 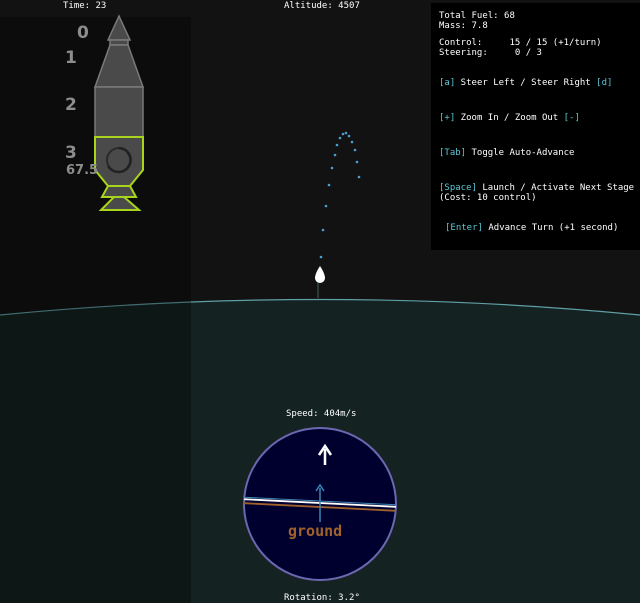 I want to click on steering-points: Steering: 0 / 3, so click(x=490, y=53).